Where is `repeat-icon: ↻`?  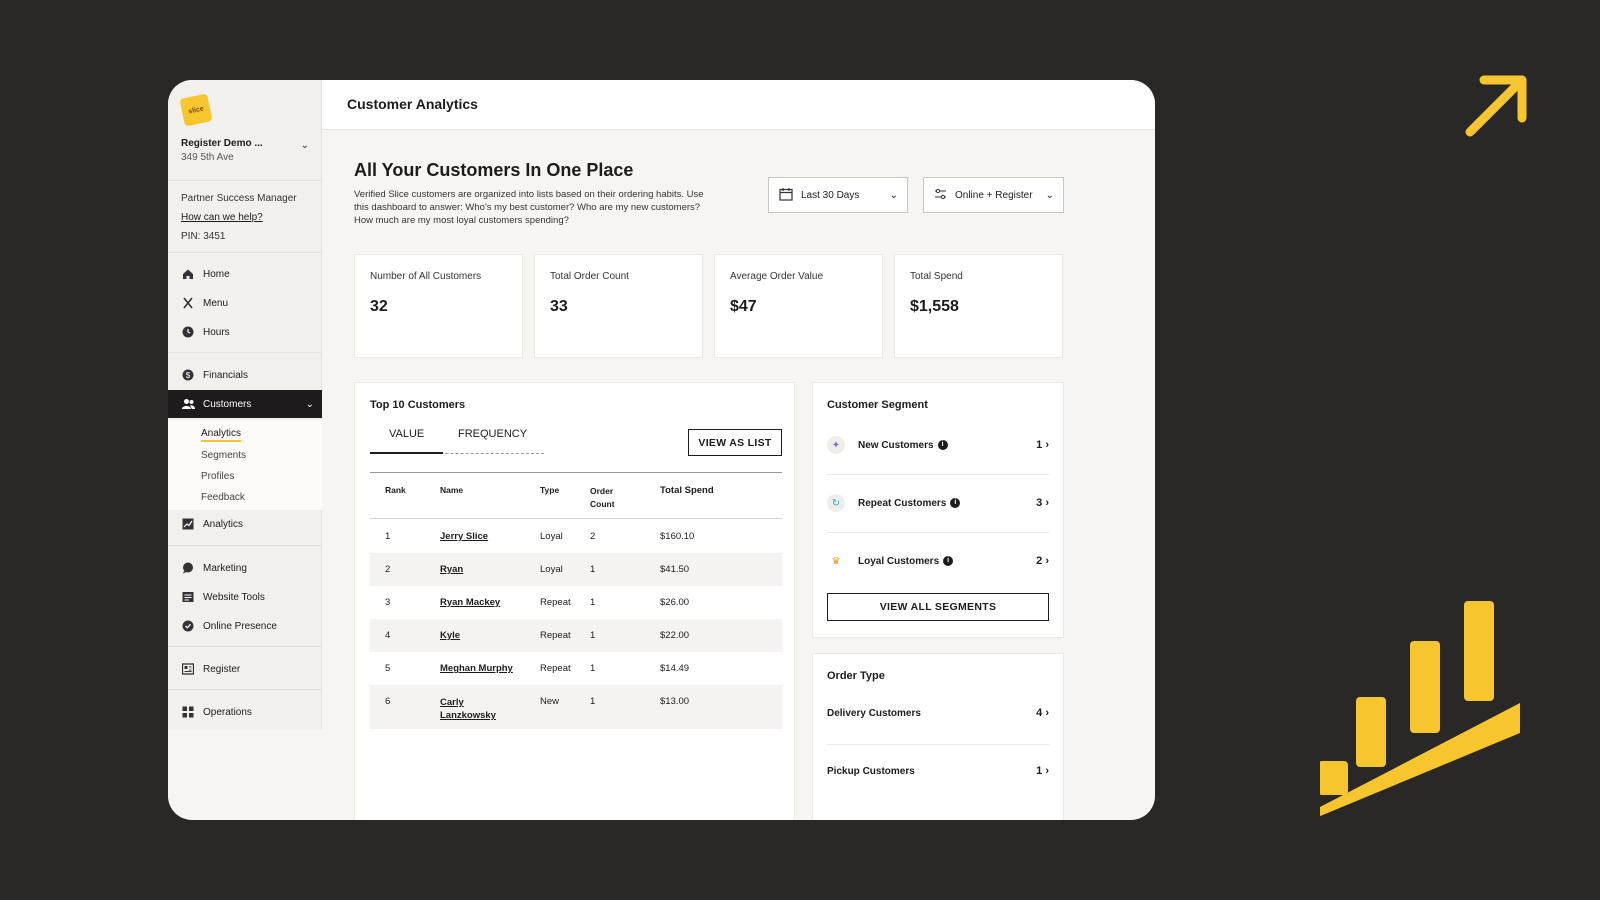
repeat-icon: ↻ is located at coordinates (836, 503).